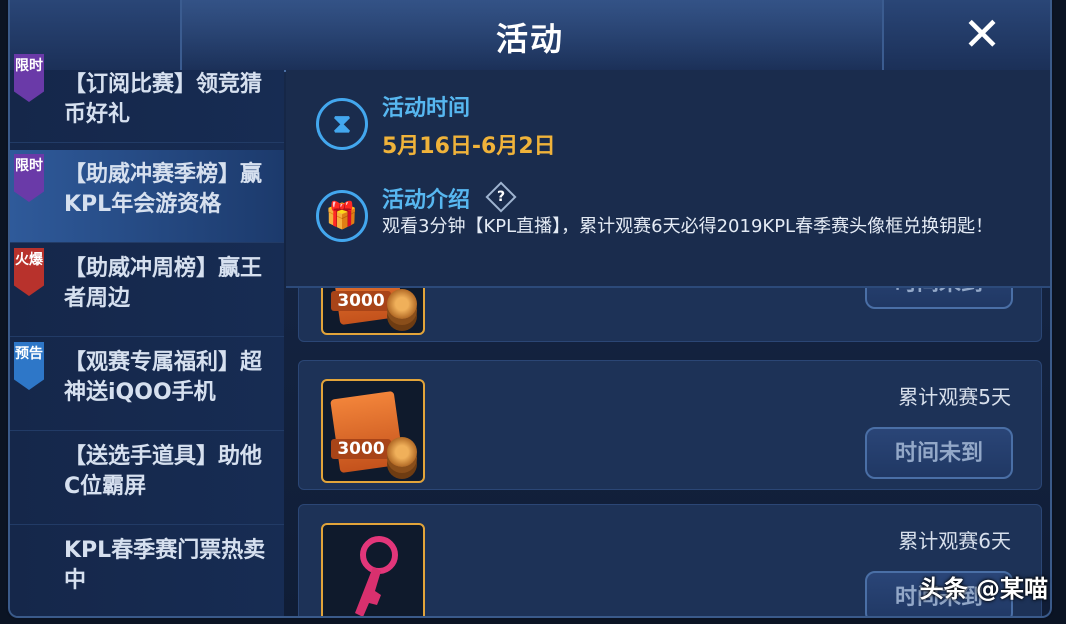 Image resolution: width=1066 pixels, height=624 pixels. I want to click on sidebar-item-week-rank: 火爆 【助威冲周榜】赢王者周边, so click(147, 290).